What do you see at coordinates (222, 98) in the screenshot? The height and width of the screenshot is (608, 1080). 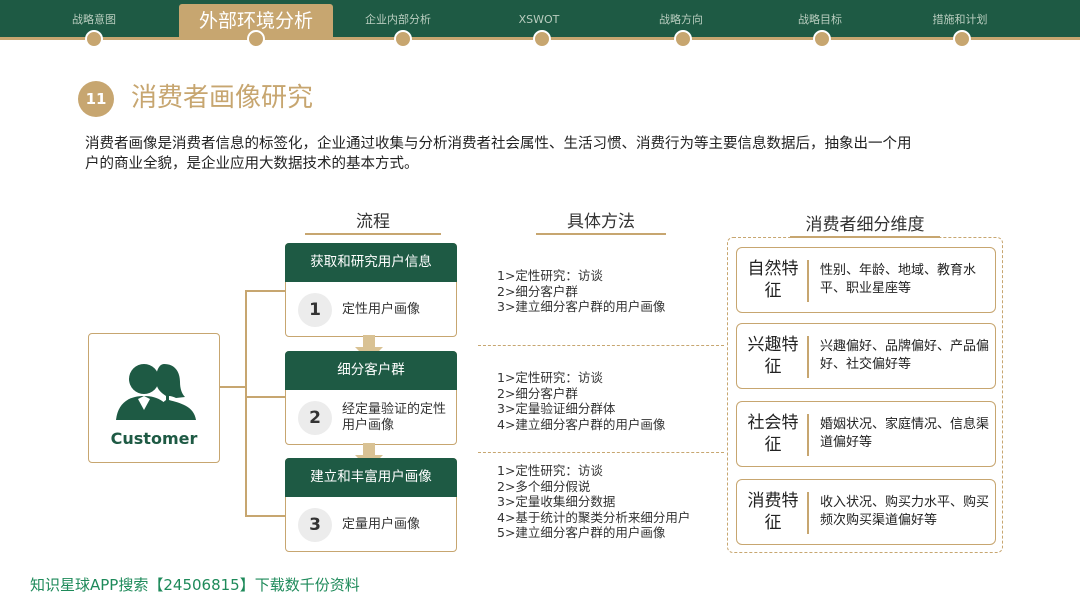 I see `page-title: 消费者画像研究` at bounding box center [222, 98].